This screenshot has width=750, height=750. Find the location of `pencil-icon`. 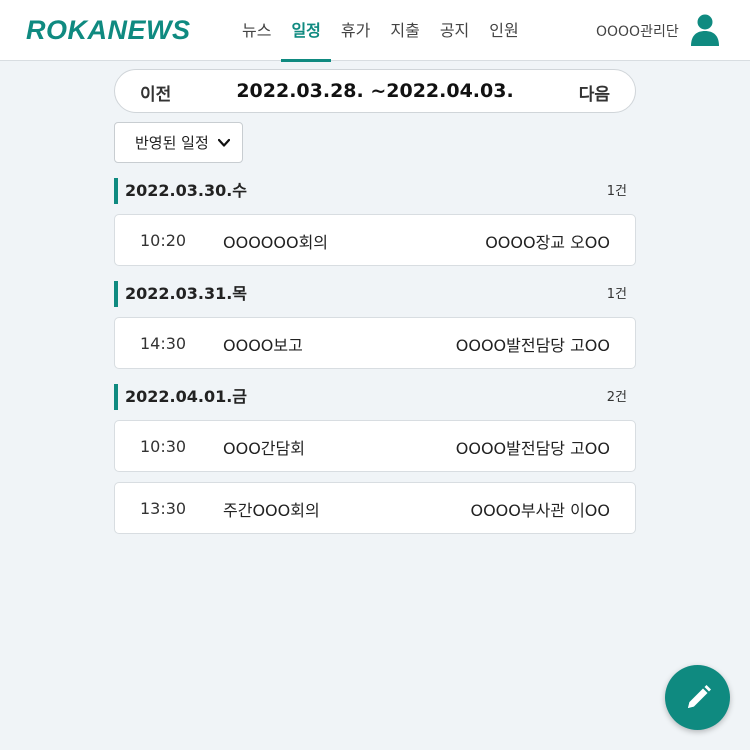

pencil-icon is located at coordinates (699, 696).